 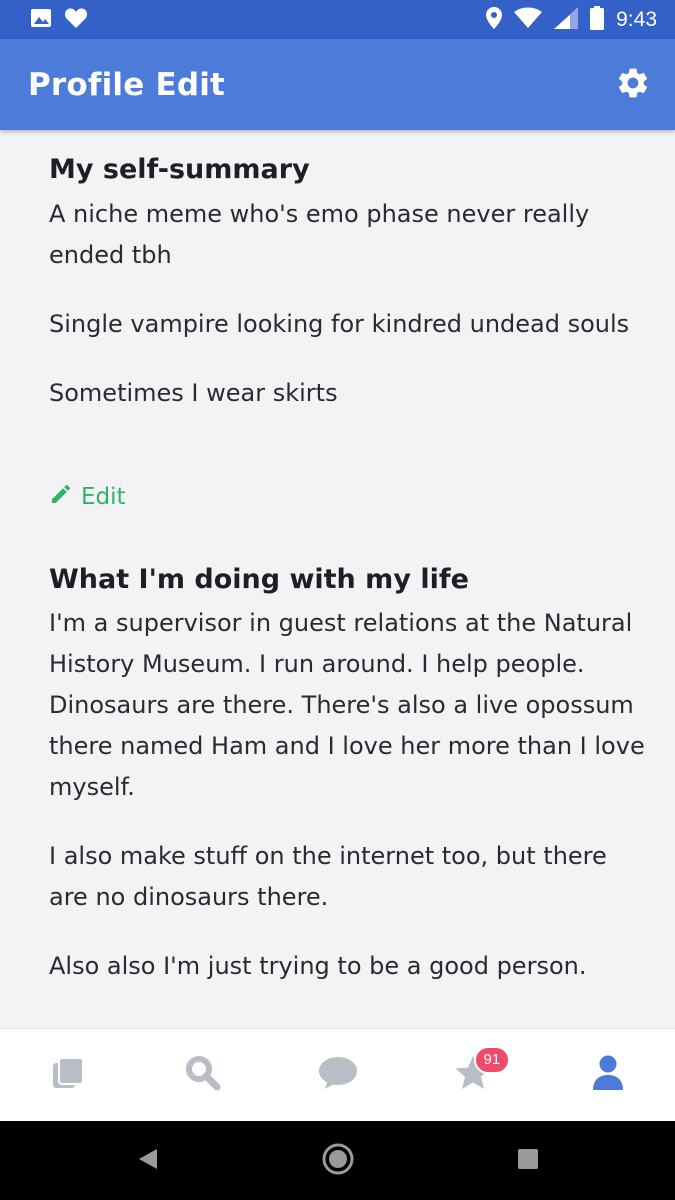 What do you see at coordinates (41, 20) in the screenshot?
I see `image-icon` at bounding box center [41, 20].